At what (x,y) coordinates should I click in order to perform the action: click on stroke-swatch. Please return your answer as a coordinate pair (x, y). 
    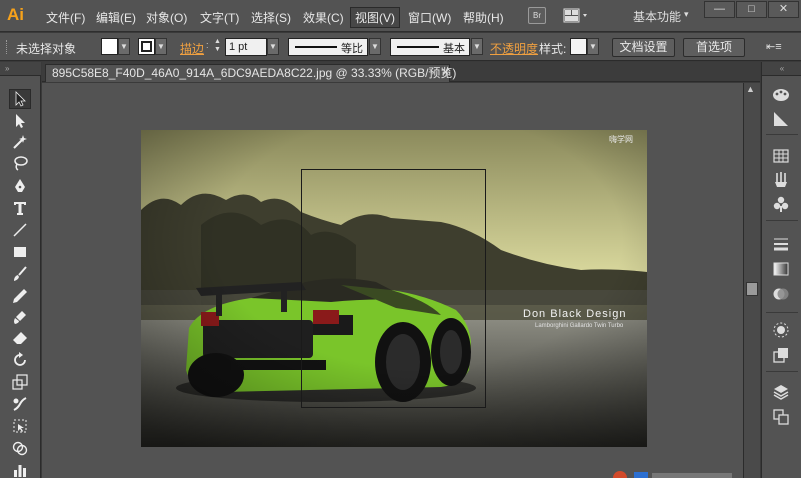
    Looking at the image, I should click on (146, 46).